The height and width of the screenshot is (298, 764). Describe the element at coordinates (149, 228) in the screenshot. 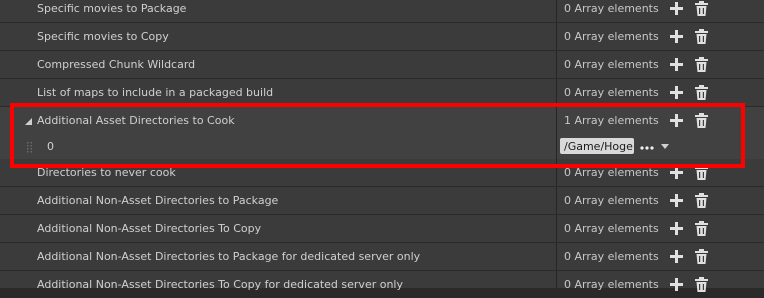

I see `property-label: Additional Non-Asset Directories To Copy` at that location.